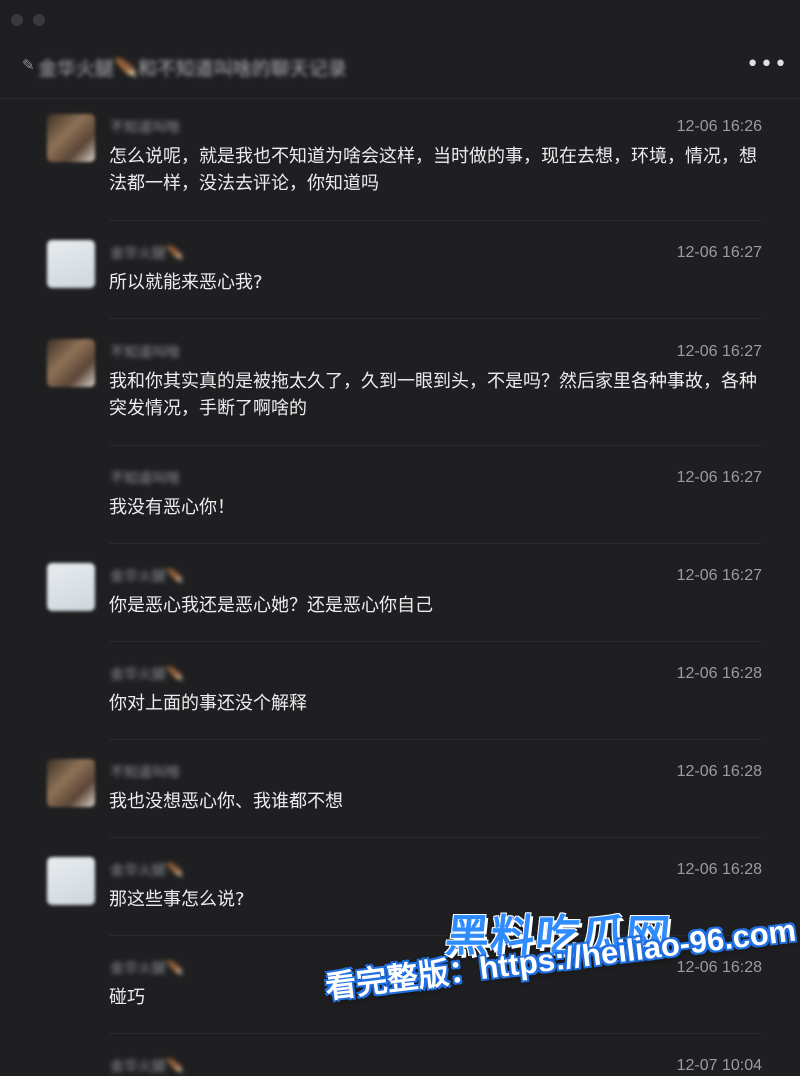  Describe the element at coordinates (186, 282) in the screenshot. I see `message-text: 所以就能来恶心我?` at that location.